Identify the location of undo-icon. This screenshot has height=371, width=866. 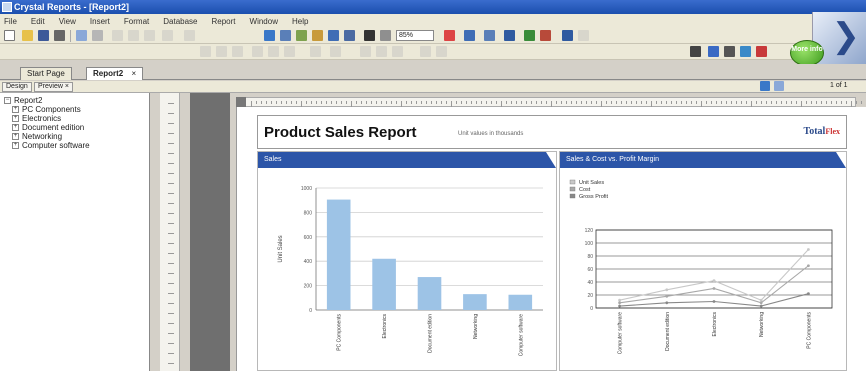
(167, 35).